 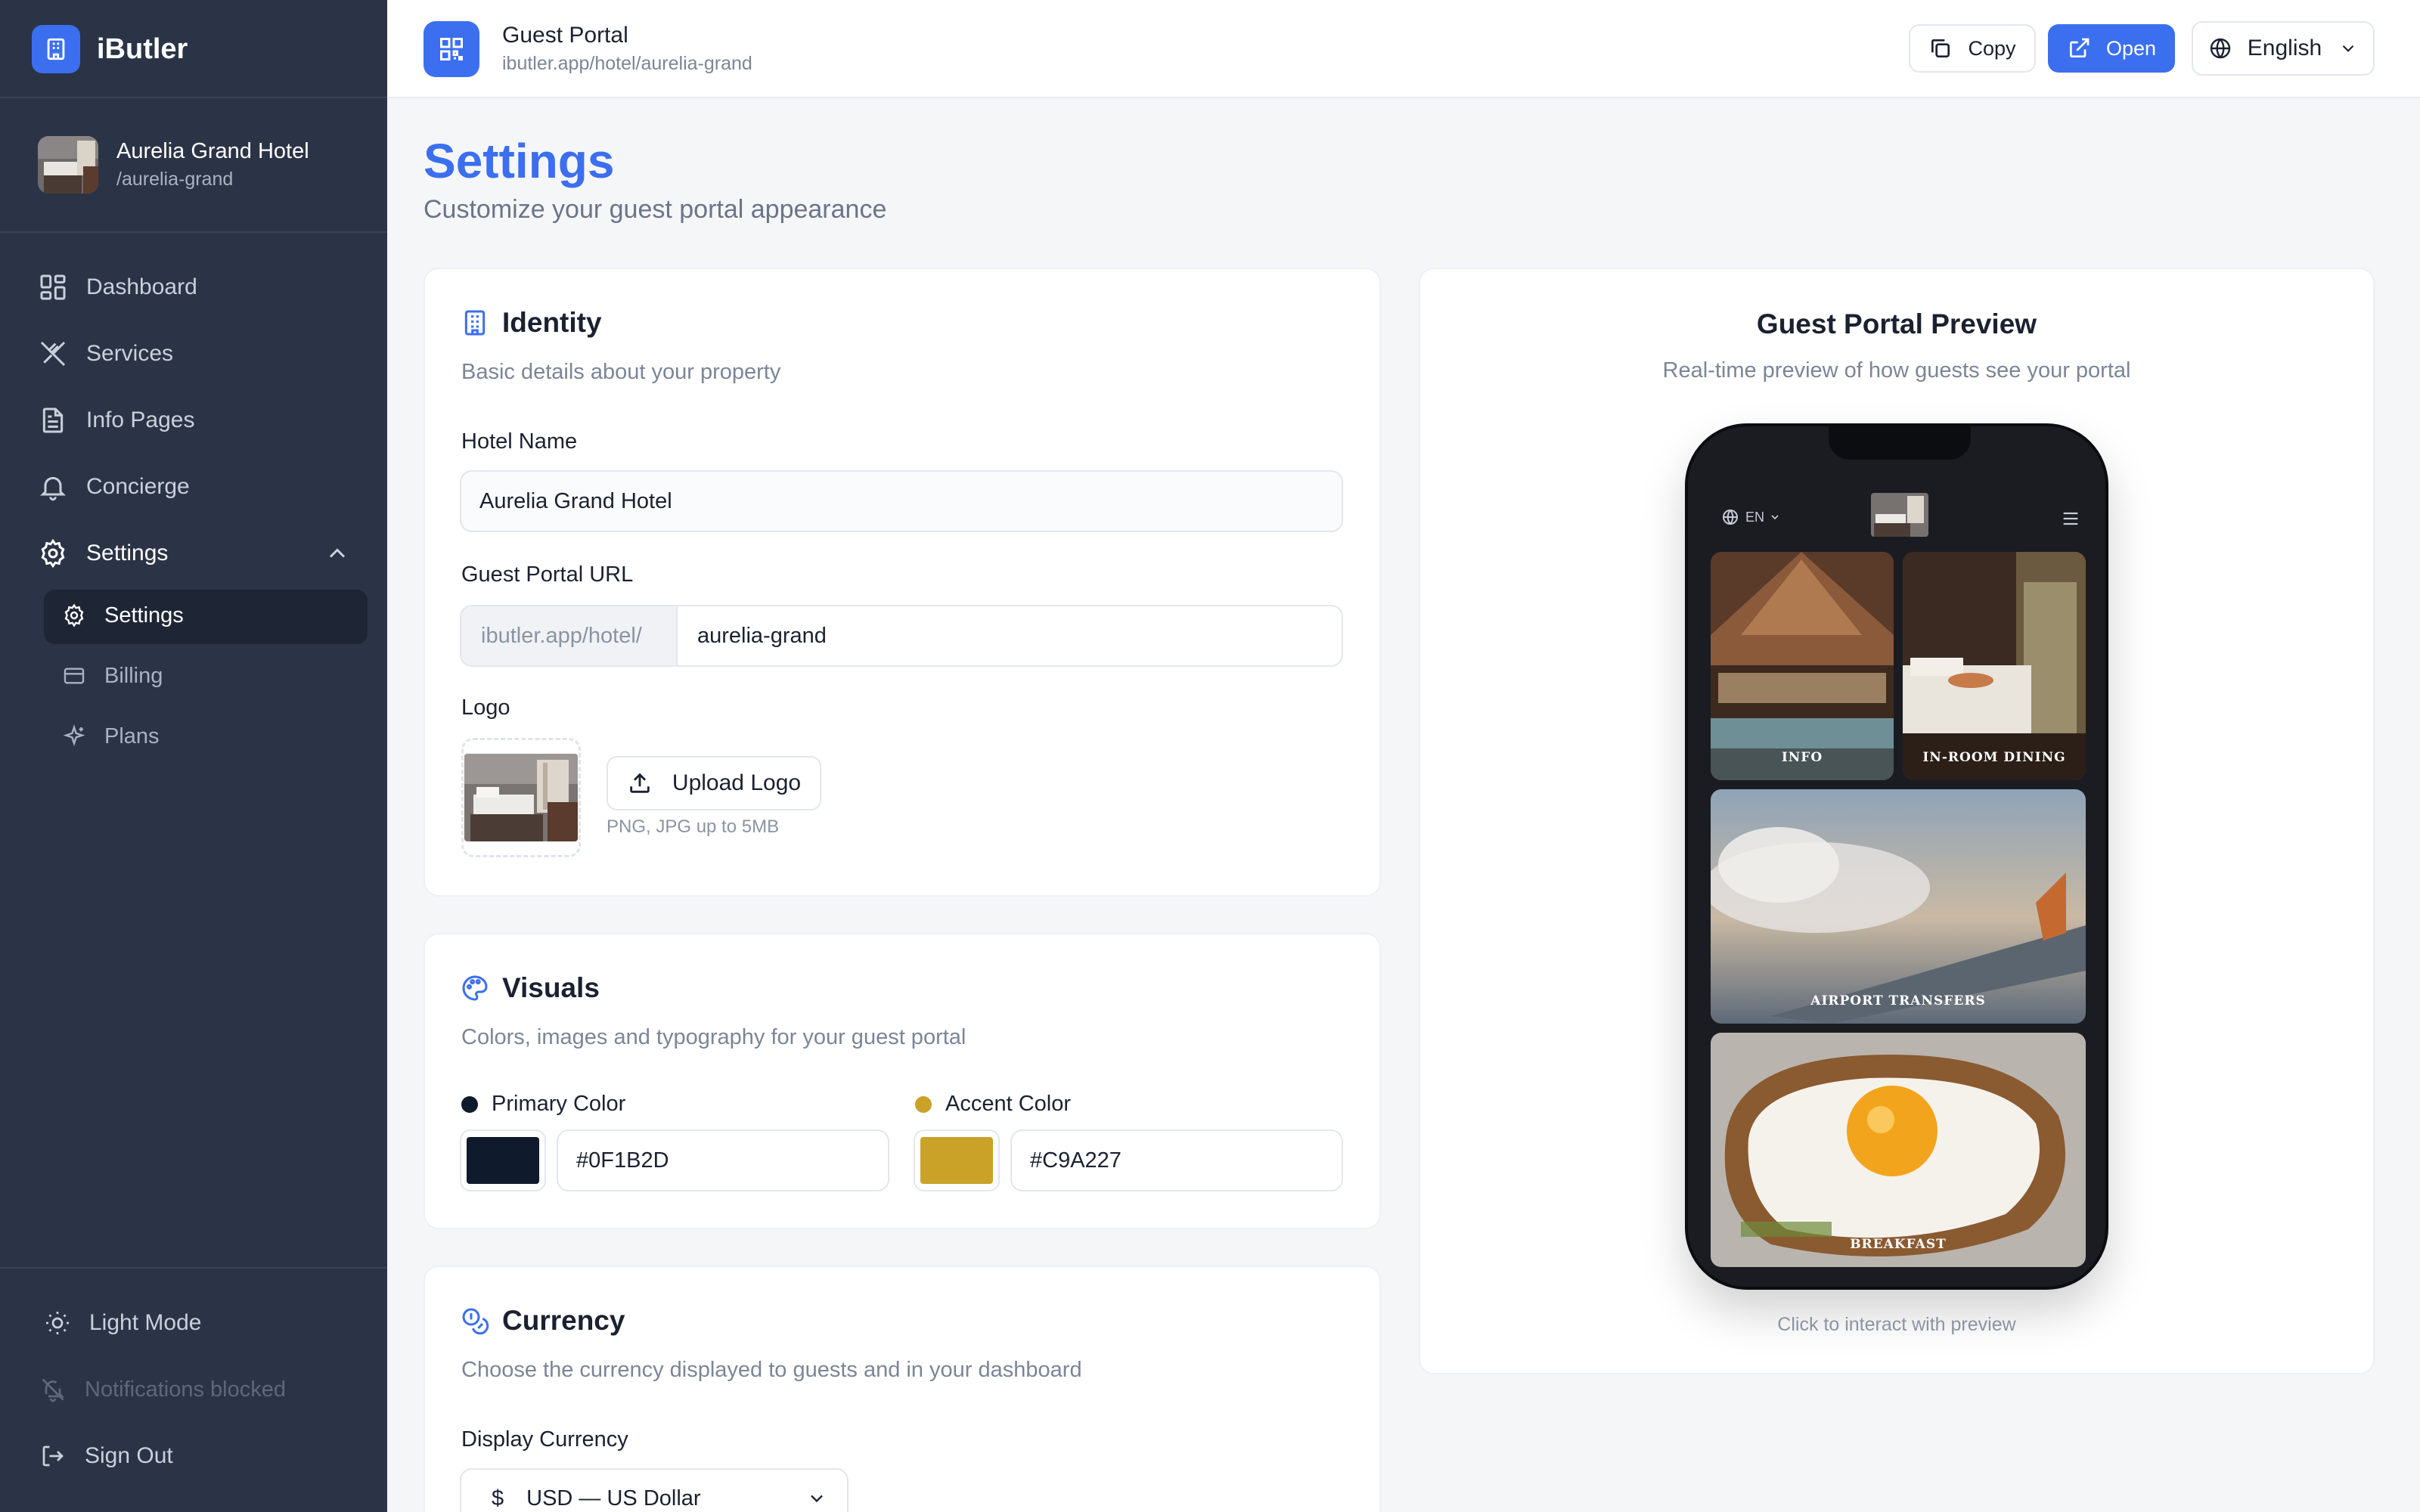 What do you see at coordinates (53, 287) in the screenshot?
I see `dashboard-icon` at bounding box center [53, 287].